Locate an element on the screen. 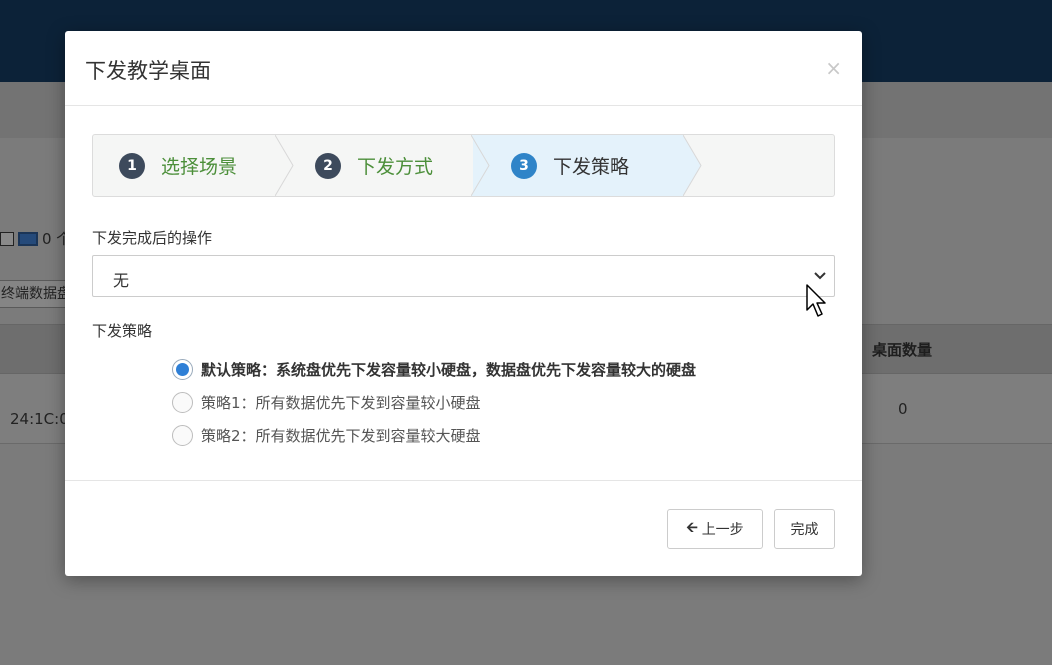 Image resolution: width=1052 pixels, height=665 pixels. monitor-icon is located at coordinates (28, 238).